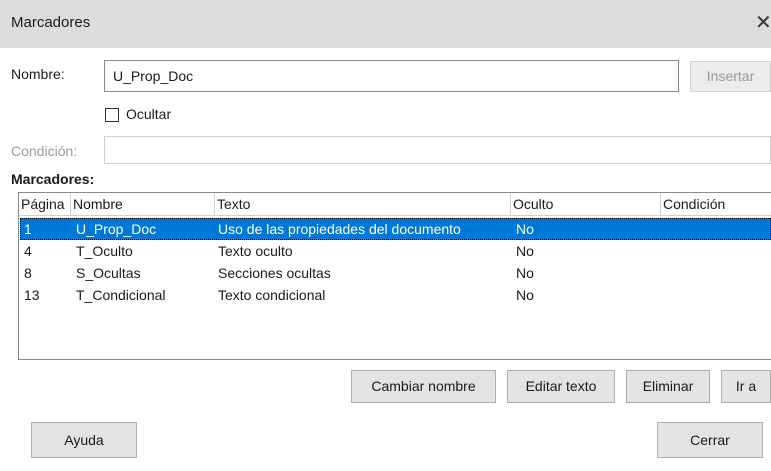  What do you see at coordinates (763, 23) in the screenshot?
I see `close-icon: ✕` at bounding box center [763, 23].